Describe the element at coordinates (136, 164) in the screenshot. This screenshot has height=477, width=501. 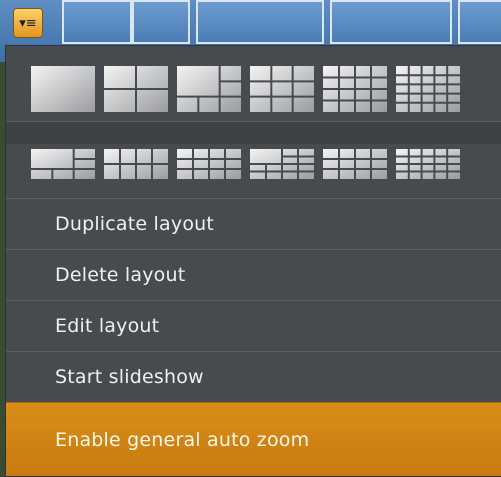
I see `layout-4x2-wide-icon` at that location.